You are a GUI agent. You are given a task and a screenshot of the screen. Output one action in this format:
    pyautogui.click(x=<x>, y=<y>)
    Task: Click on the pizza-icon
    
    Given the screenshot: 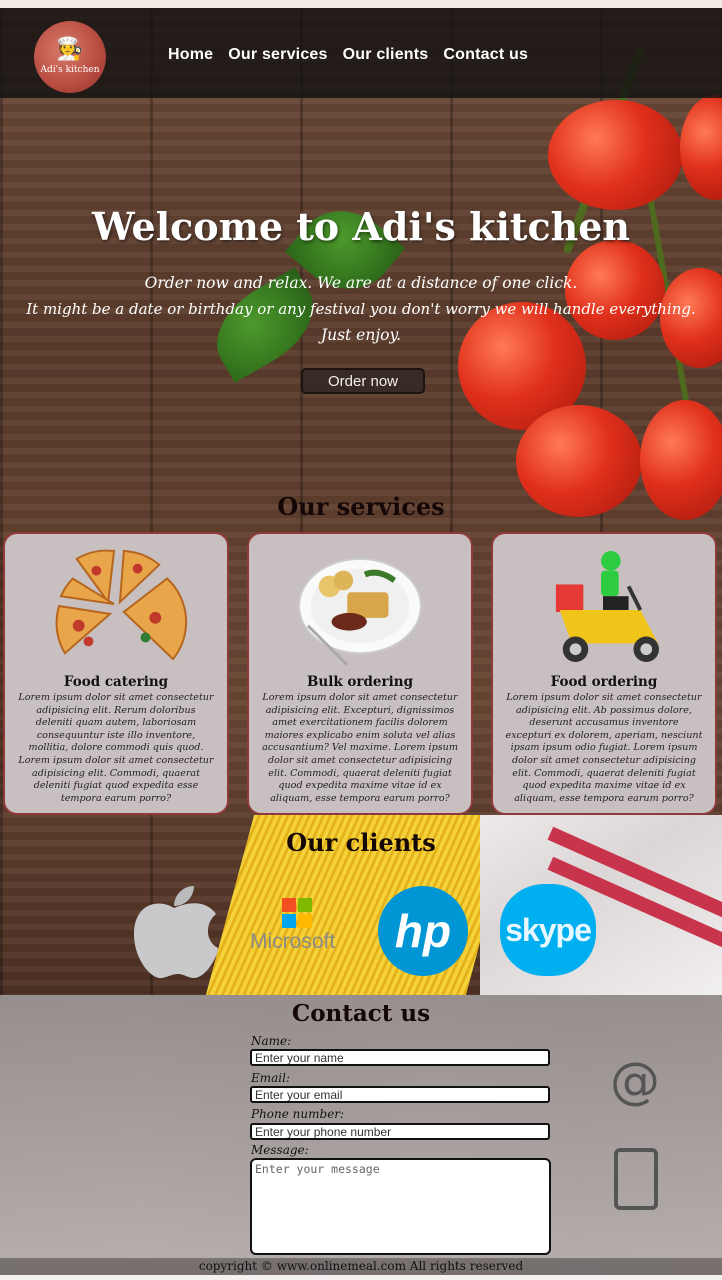 What is the action you would take?
    pyautogui.click(x=121, y=605)
    